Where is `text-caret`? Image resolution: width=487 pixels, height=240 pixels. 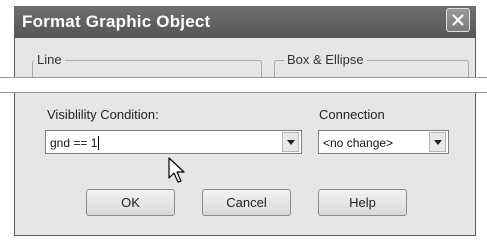
text-caret is located at coordinates (99, 143).